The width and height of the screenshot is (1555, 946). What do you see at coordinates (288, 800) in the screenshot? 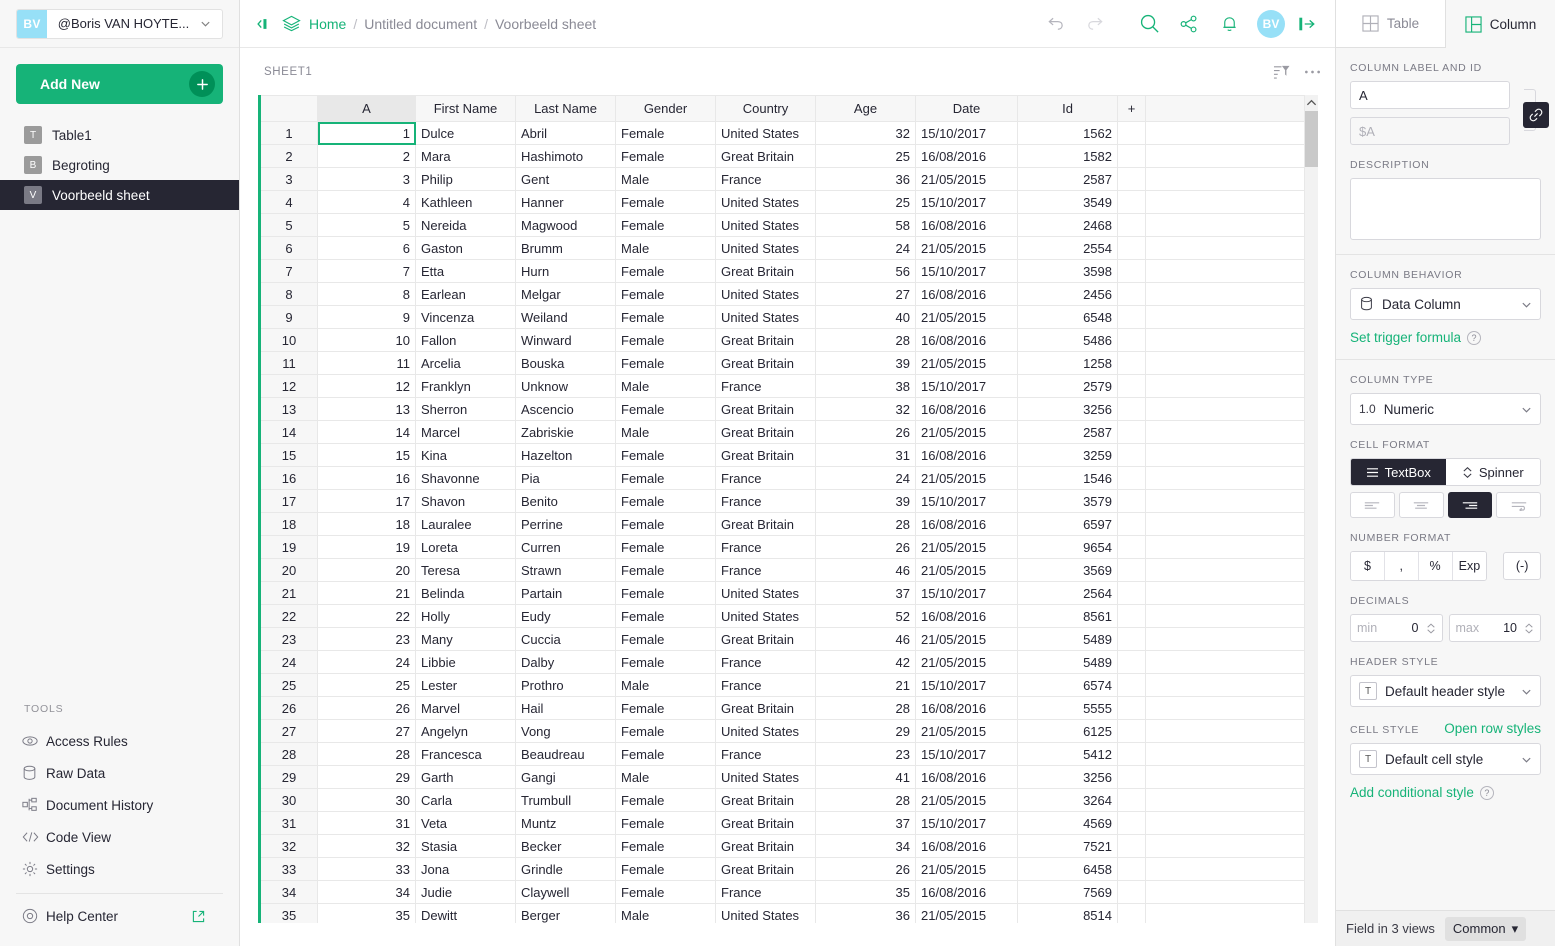
I see `row-header: 30` at bounding box center [288, 800].